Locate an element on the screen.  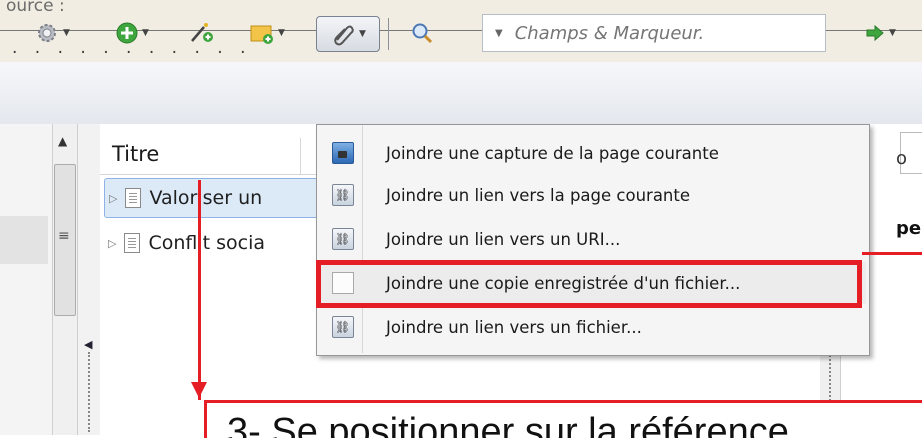
highlight-box is located at coordinates (589, 284).